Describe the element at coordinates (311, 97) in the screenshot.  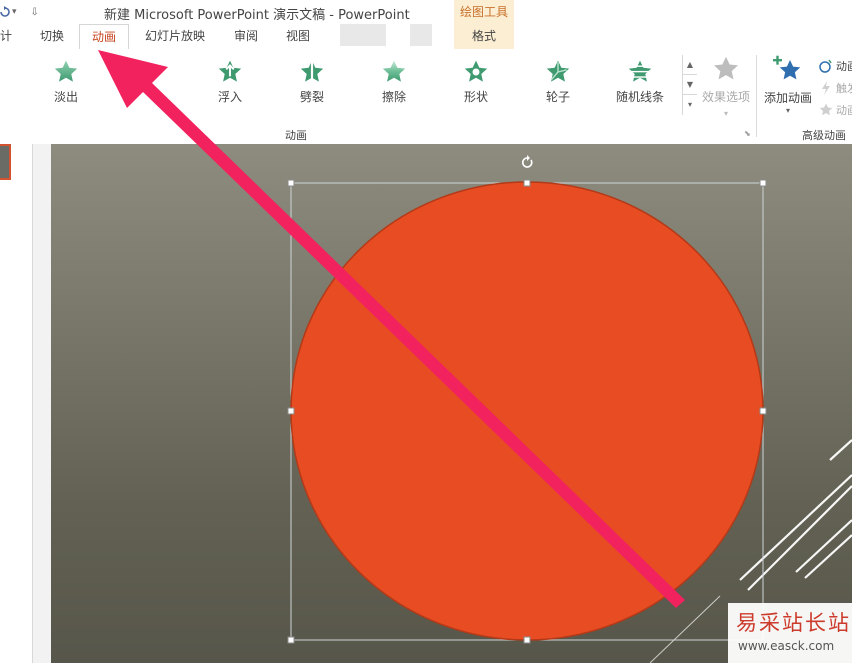
I see `gallery-label: 劈裂` at that location.